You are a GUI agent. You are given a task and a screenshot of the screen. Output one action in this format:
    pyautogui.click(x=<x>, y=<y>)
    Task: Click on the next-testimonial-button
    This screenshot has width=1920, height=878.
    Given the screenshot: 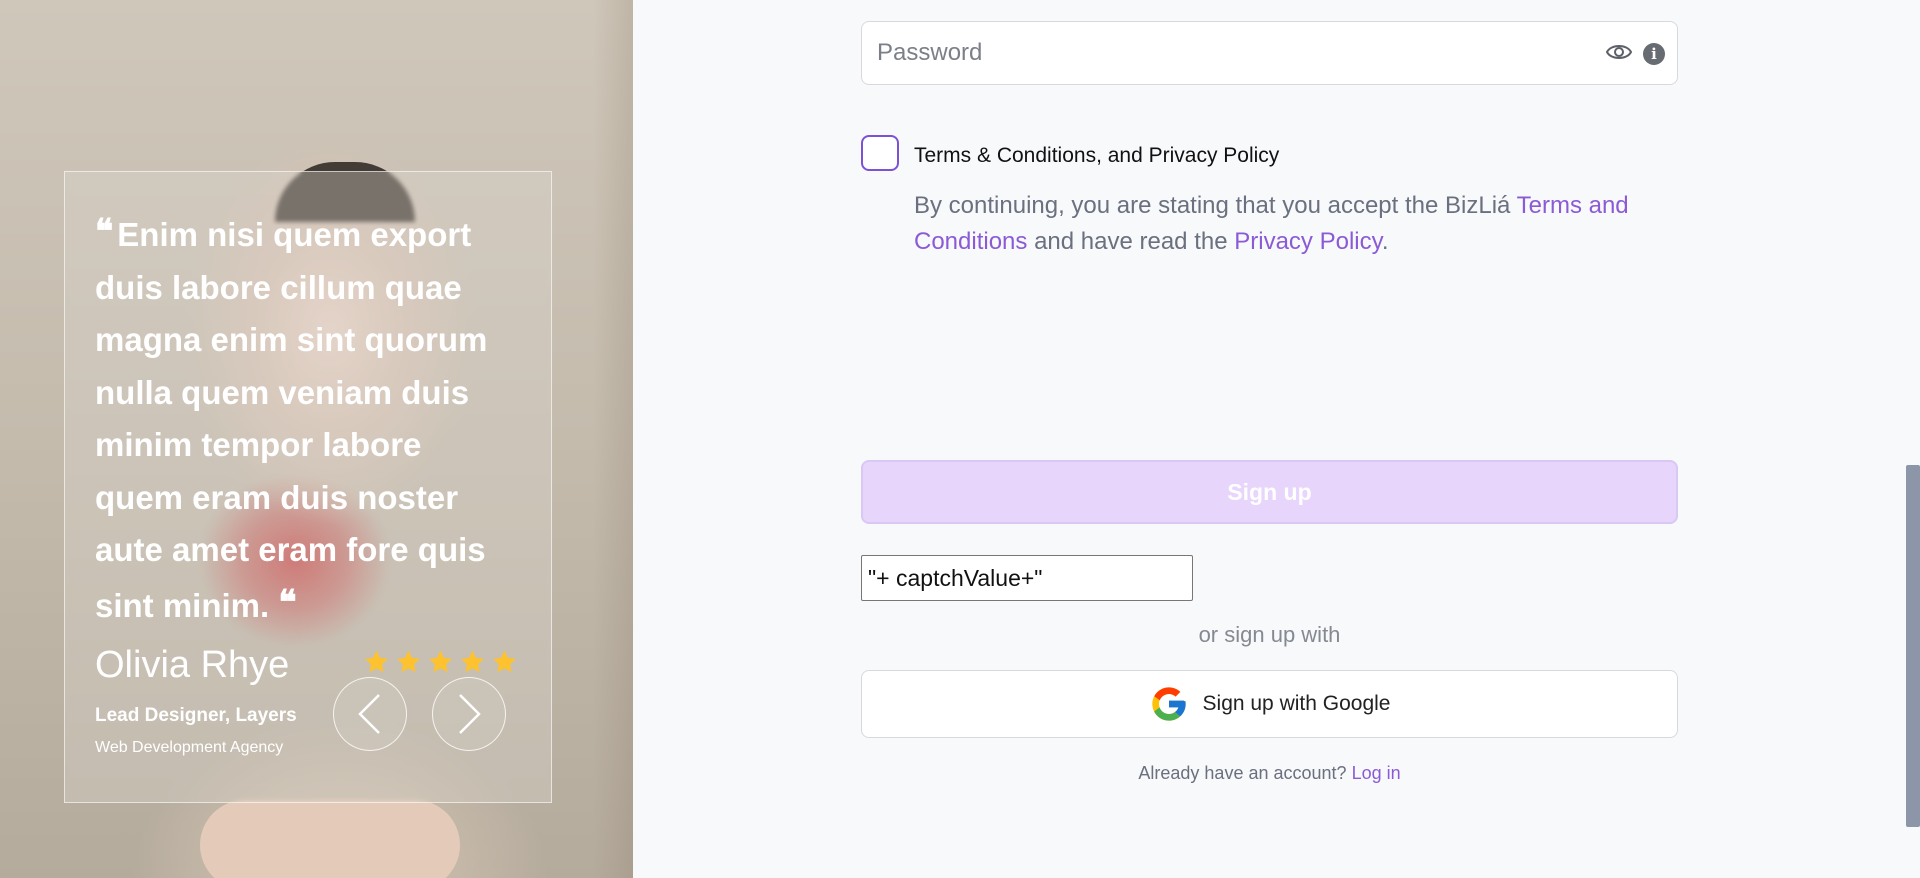 What is the action you would take?
    pyautogui.click(x=469, y=714)
    